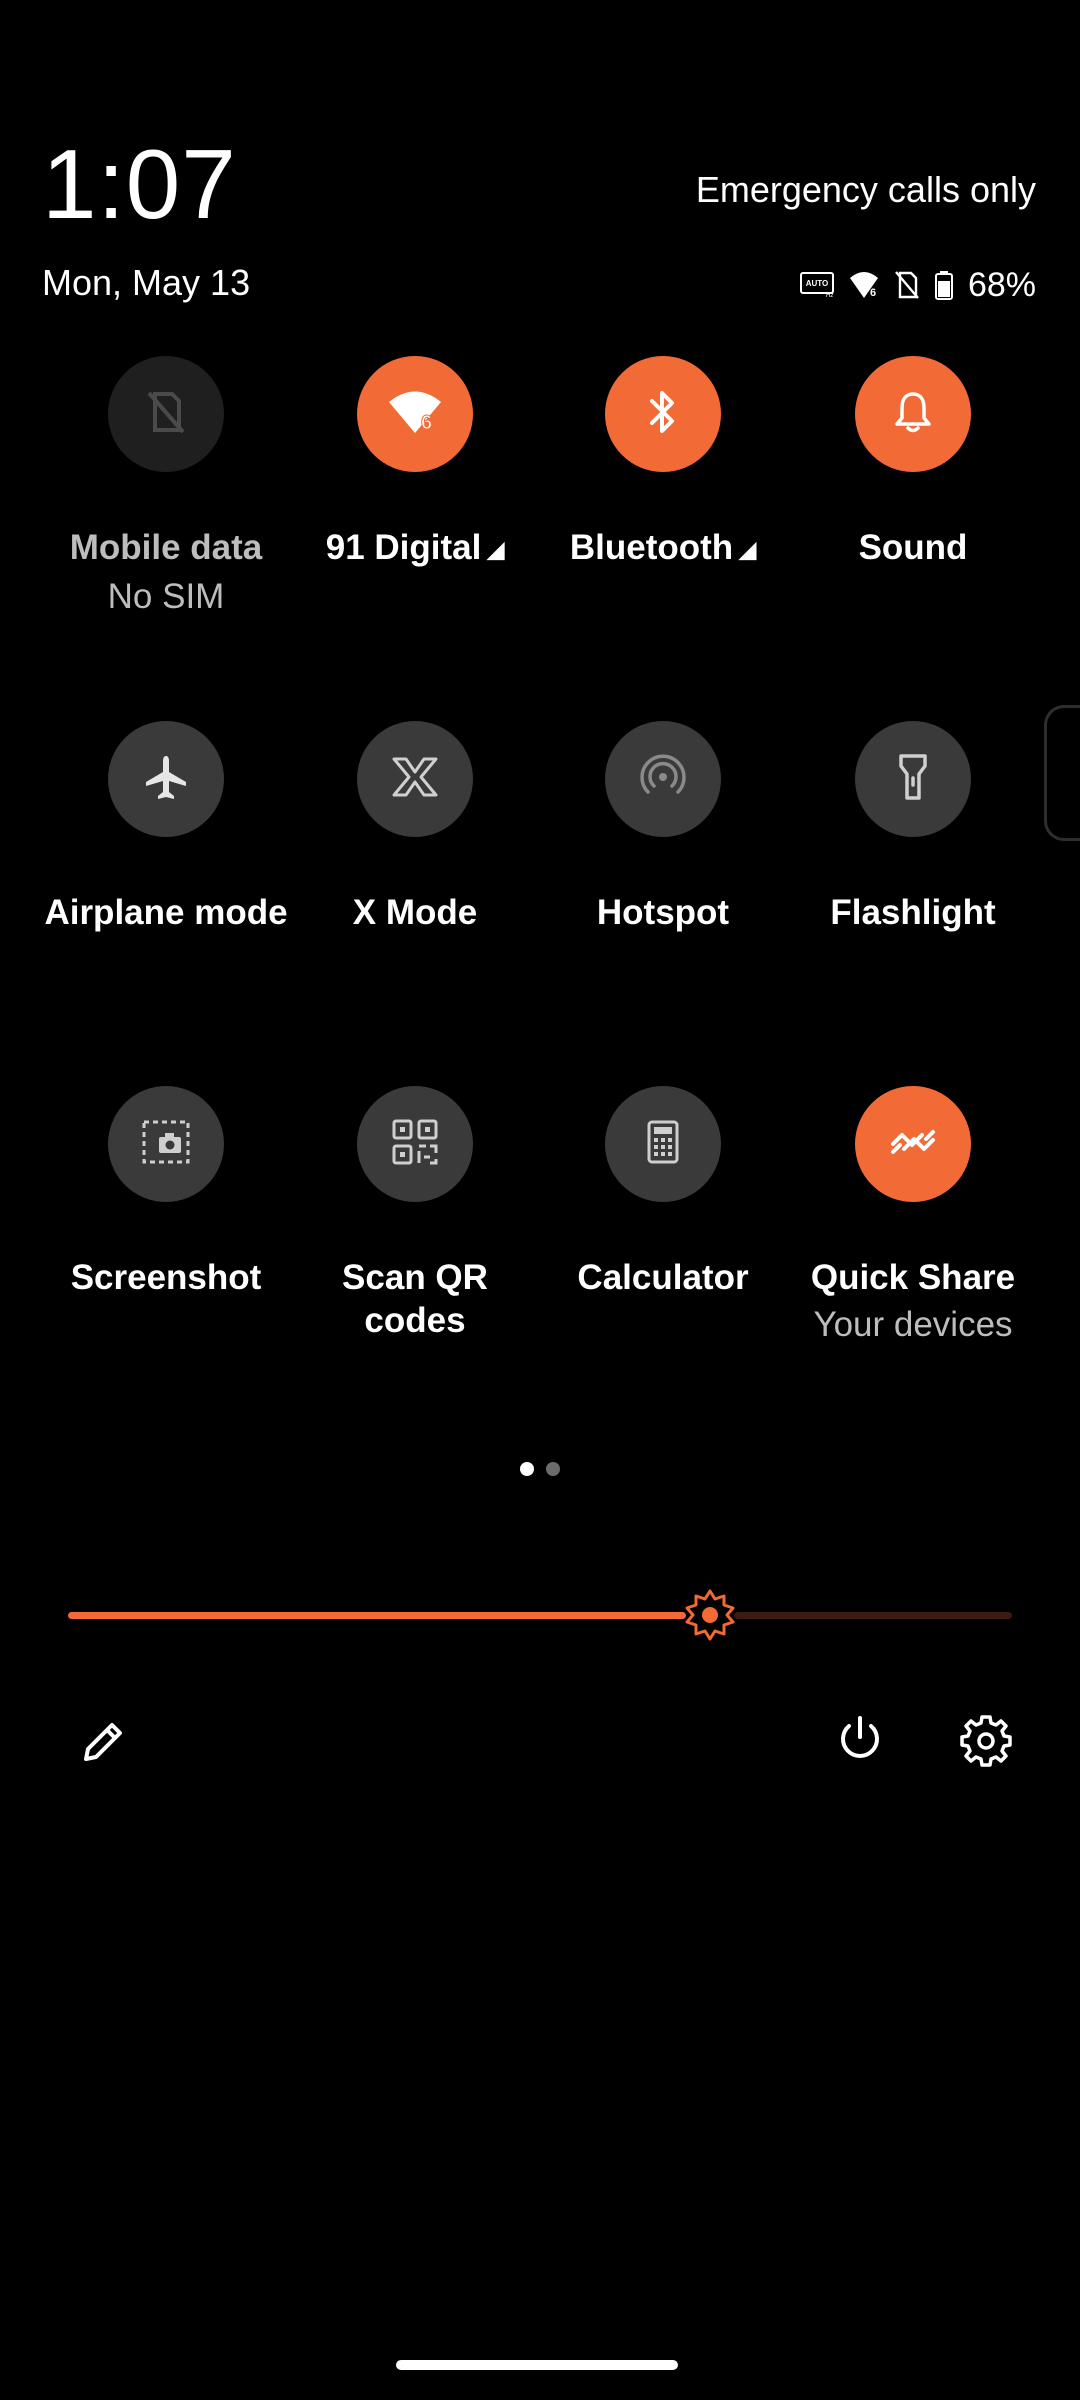  Describe the element at coordinates (1062, 773) in the screenshot. I see `edge-panel-handle` at that location.